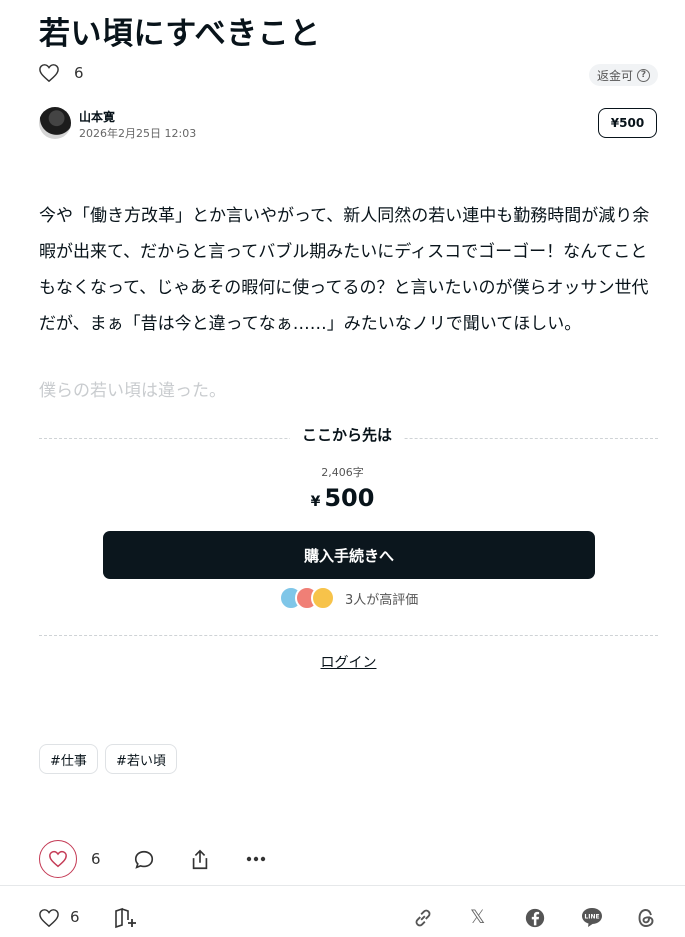  Describe the element at coordinates (138, 133) in the screenshot. I see `publish-date: 2026年2月25日 12:03` at that location.